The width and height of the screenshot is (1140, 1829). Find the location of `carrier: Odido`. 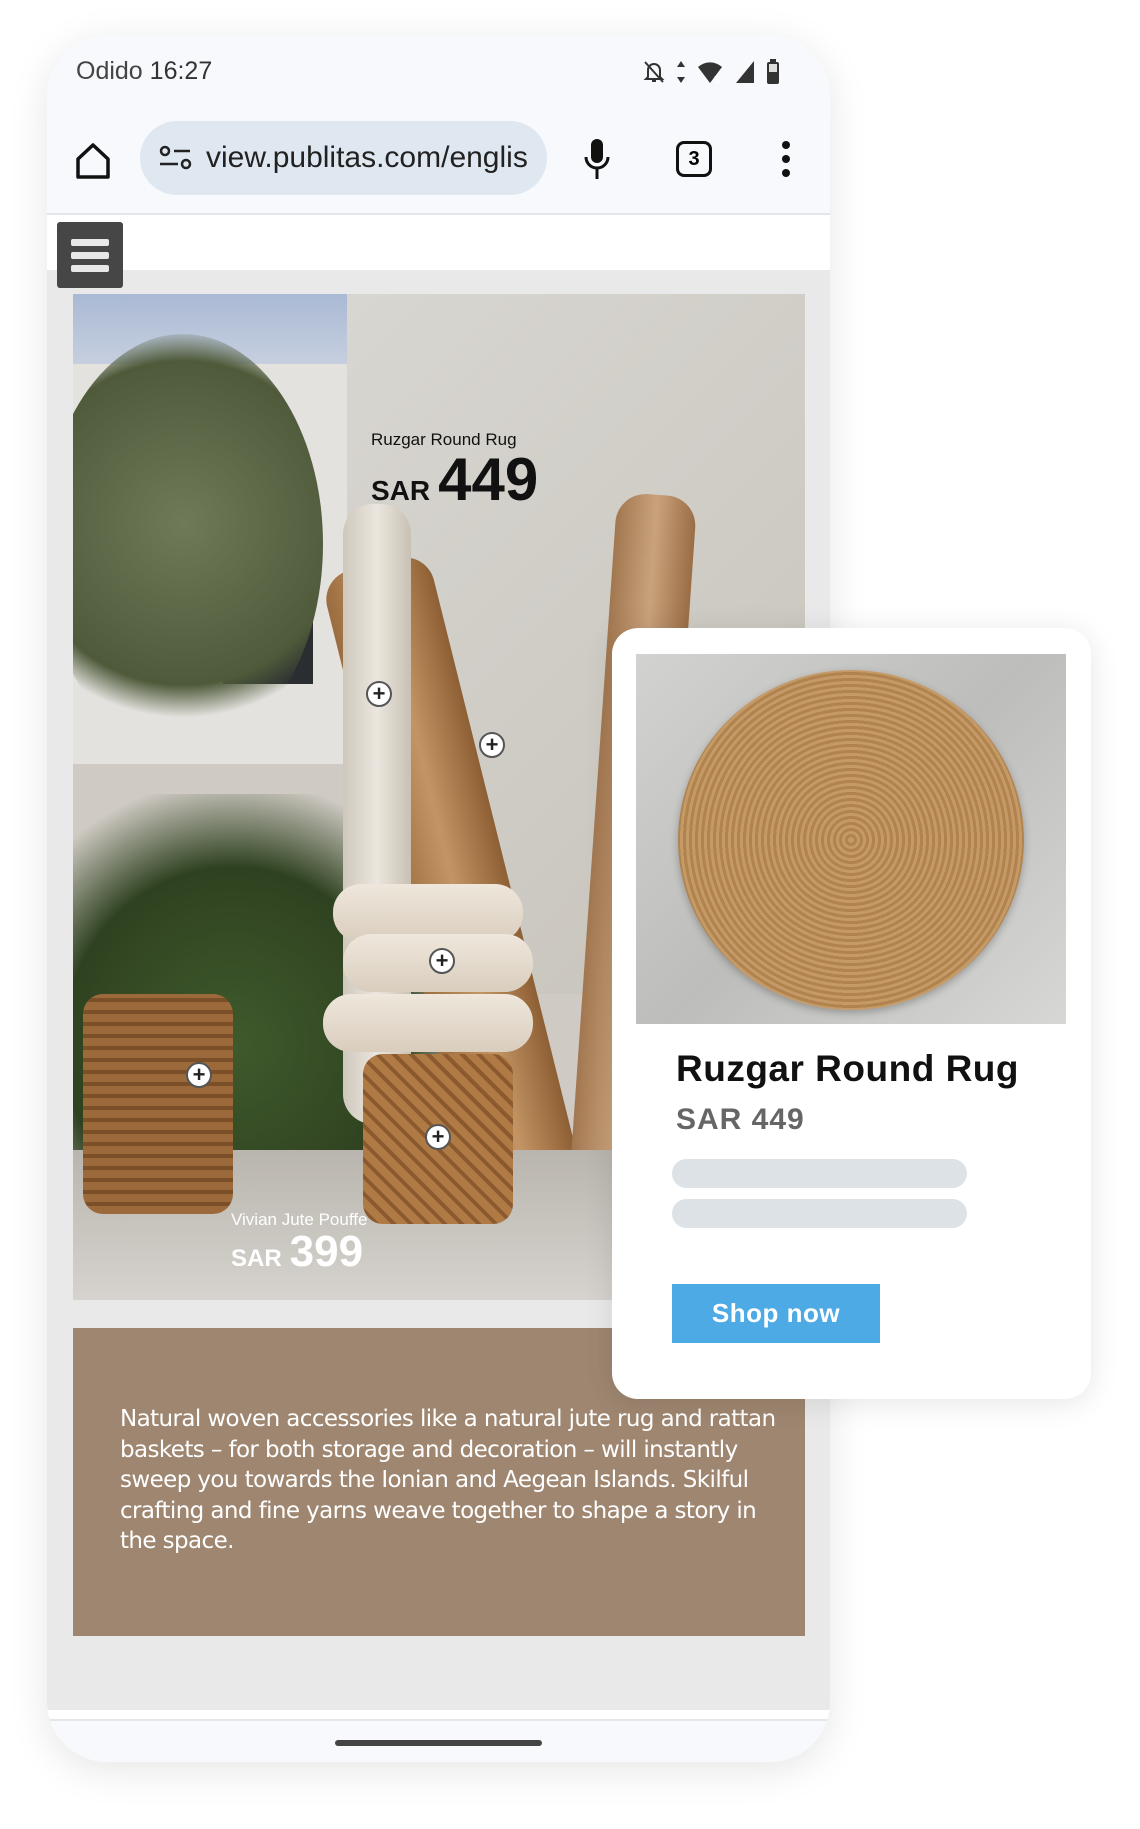

carrier: Odido is located at coordinates (109, 71).